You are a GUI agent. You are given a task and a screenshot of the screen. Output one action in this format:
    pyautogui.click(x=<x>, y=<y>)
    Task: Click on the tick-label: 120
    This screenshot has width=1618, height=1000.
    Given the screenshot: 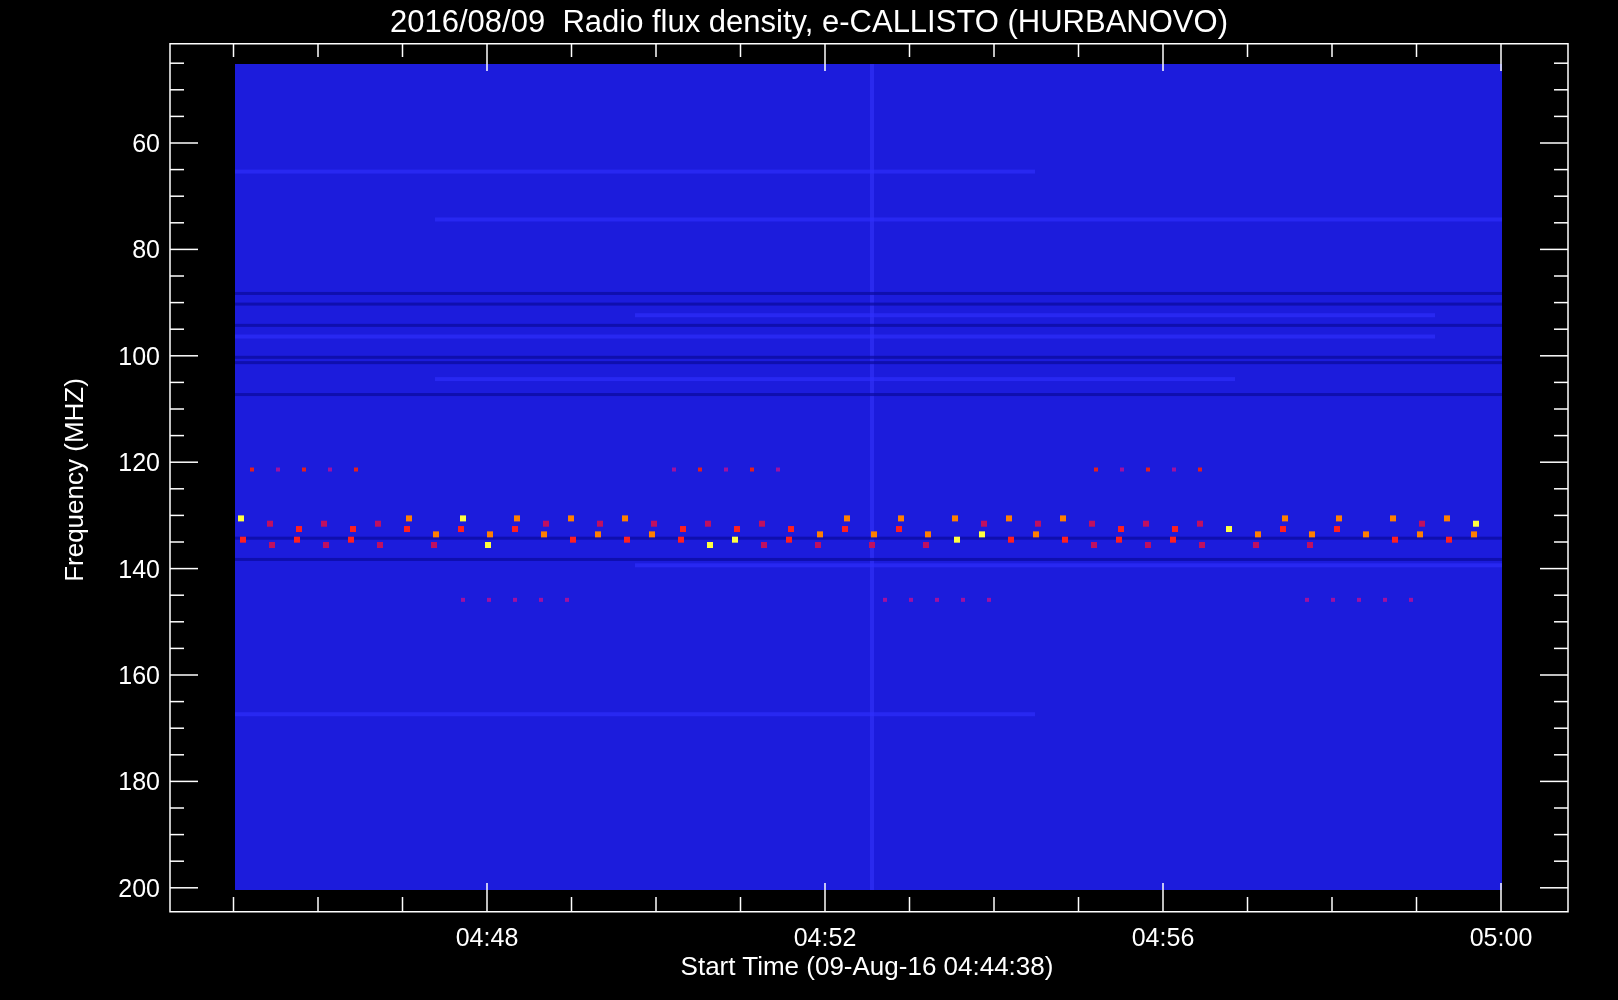 What is the action you would take?
    pyautogui.click(x=139, y=462)
    